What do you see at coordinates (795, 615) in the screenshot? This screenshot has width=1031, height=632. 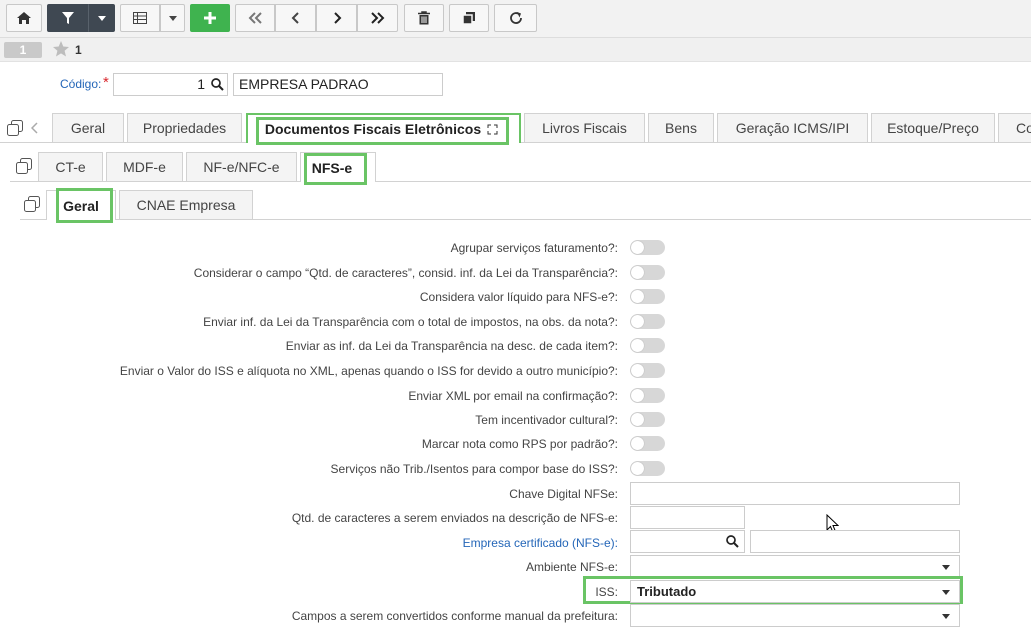 I see `campos-convertidos-select` at bounding box center [795, 615].